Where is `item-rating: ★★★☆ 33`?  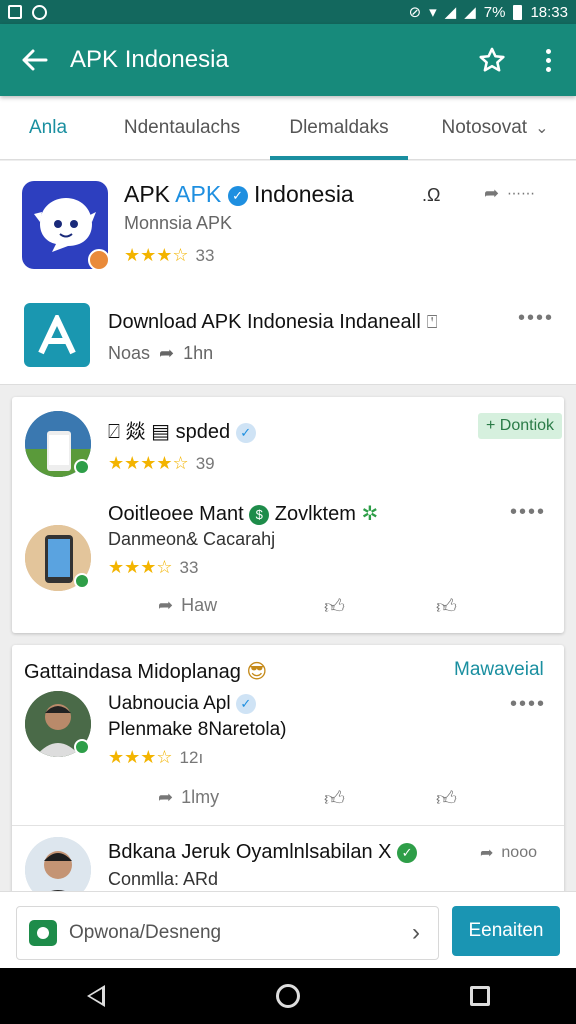 item-rating: ★★★☆ 33 is located at coordinates (153, 567).